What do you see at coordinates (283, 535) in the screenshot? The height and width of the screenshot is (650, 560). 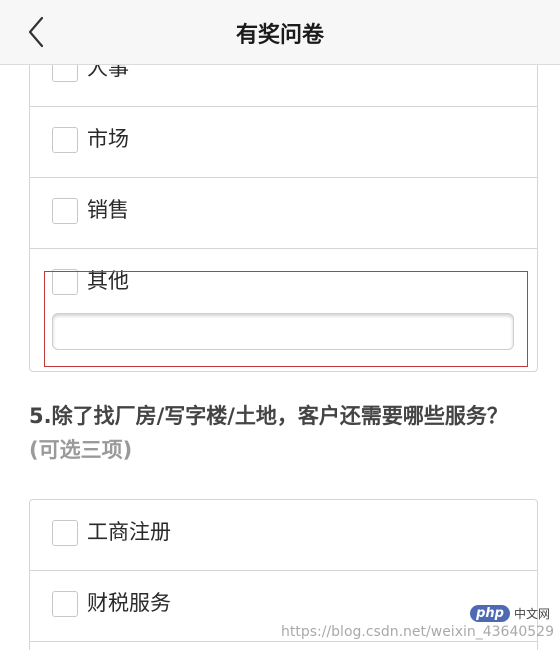 I see `option-row-business-registration: 工商注册` at bounding box center [283, 535].